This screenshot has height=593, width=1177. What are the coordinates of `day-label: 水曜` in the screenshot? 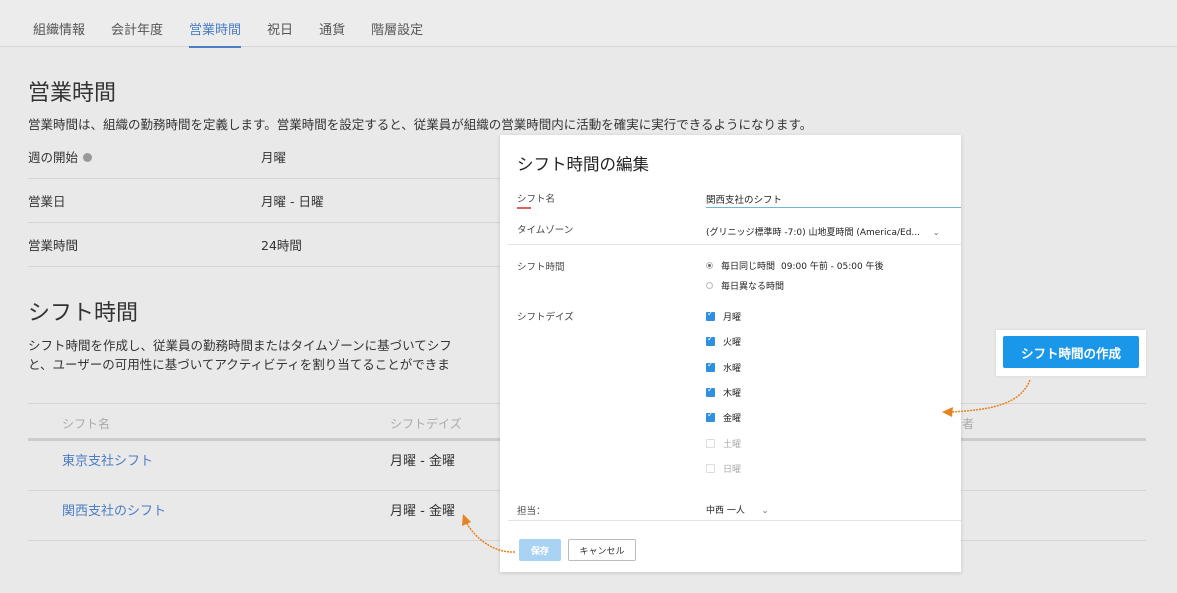 It's located at (732, 369).